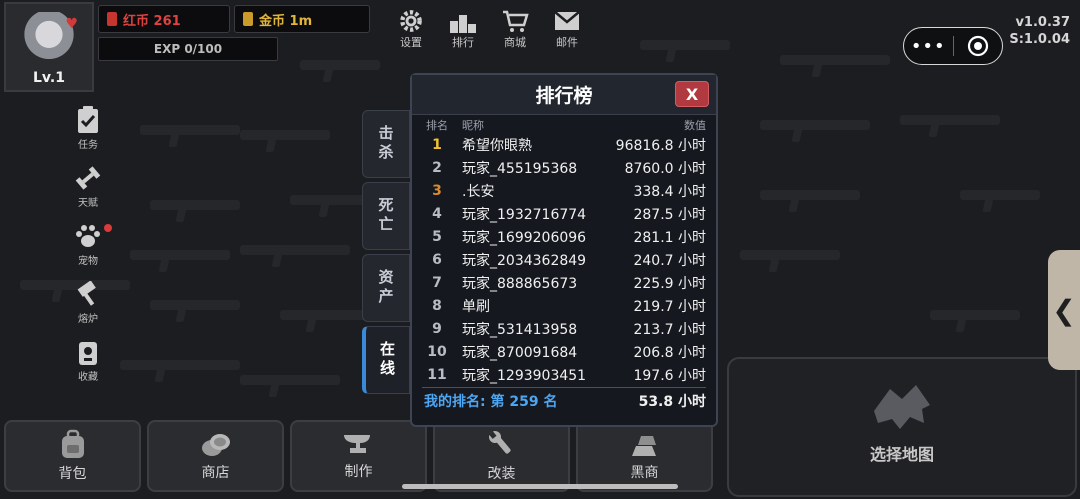  I want to click on notification-dot, so click(108, 228).